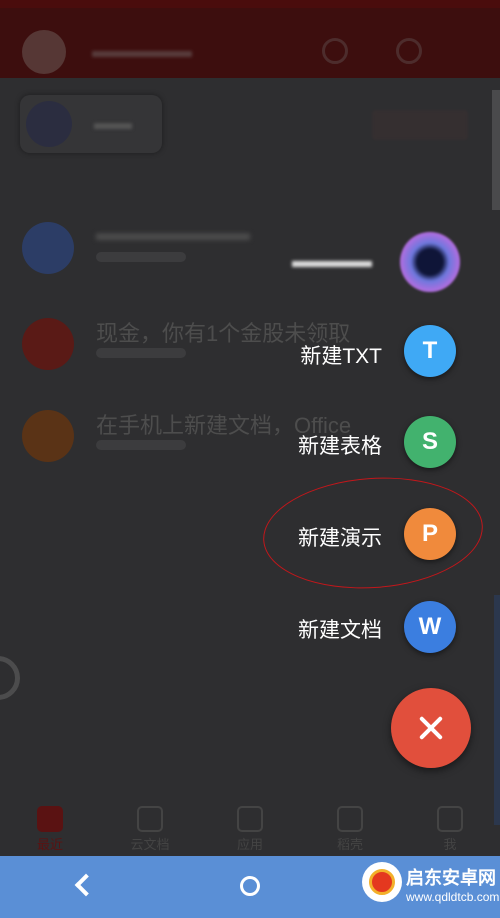  What do you see at coordinates (450, 819) in the screenshot?
I see `person-icon` at bounding box center [450, 819].